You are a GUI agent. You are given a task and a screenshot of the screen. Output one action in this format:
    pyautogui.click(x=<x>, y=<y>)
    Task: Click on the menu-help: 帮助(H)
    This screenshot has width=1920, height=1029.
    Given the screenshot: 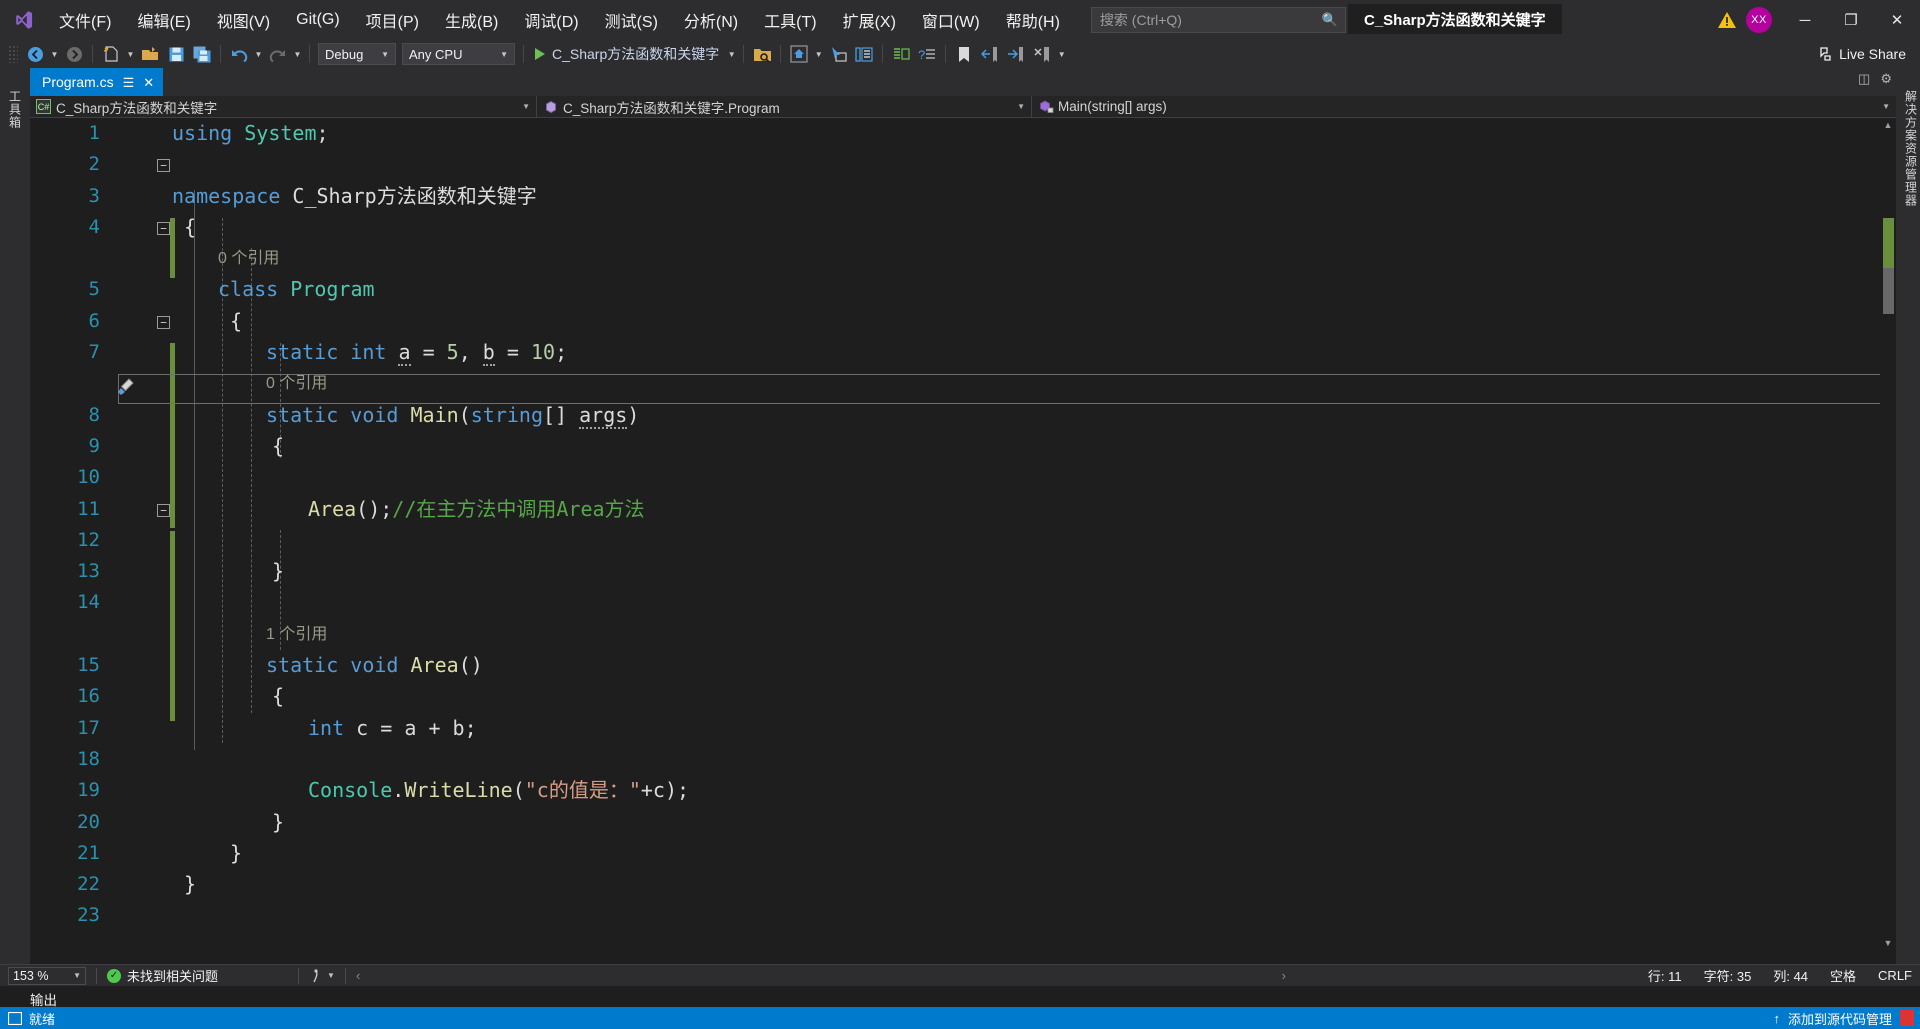 What is the action you would take?
    pyautogui.click(x=1033, y=20)
    